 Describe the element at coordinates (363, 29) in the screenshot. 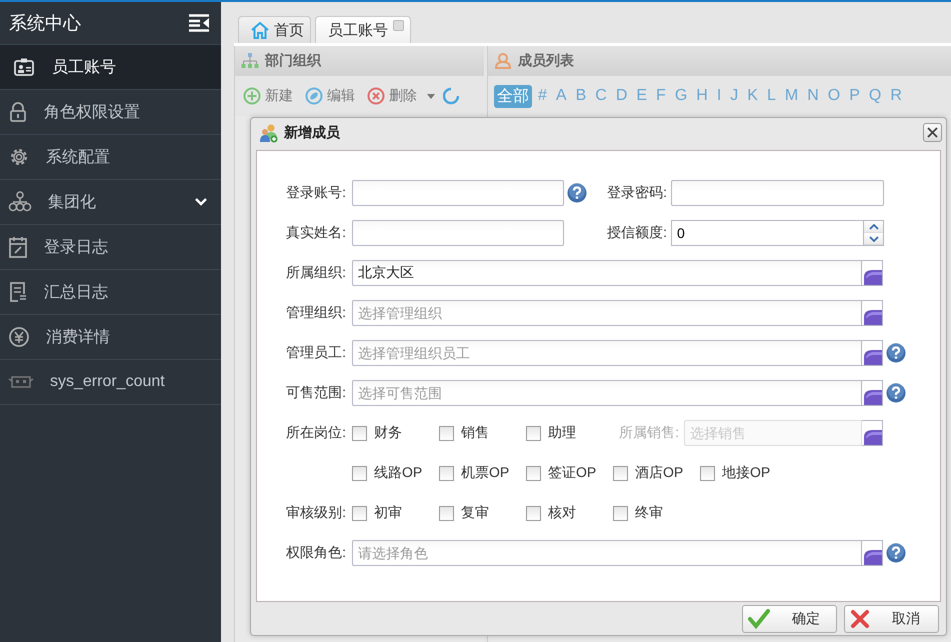

I see `tab: 员工账号` at that location.